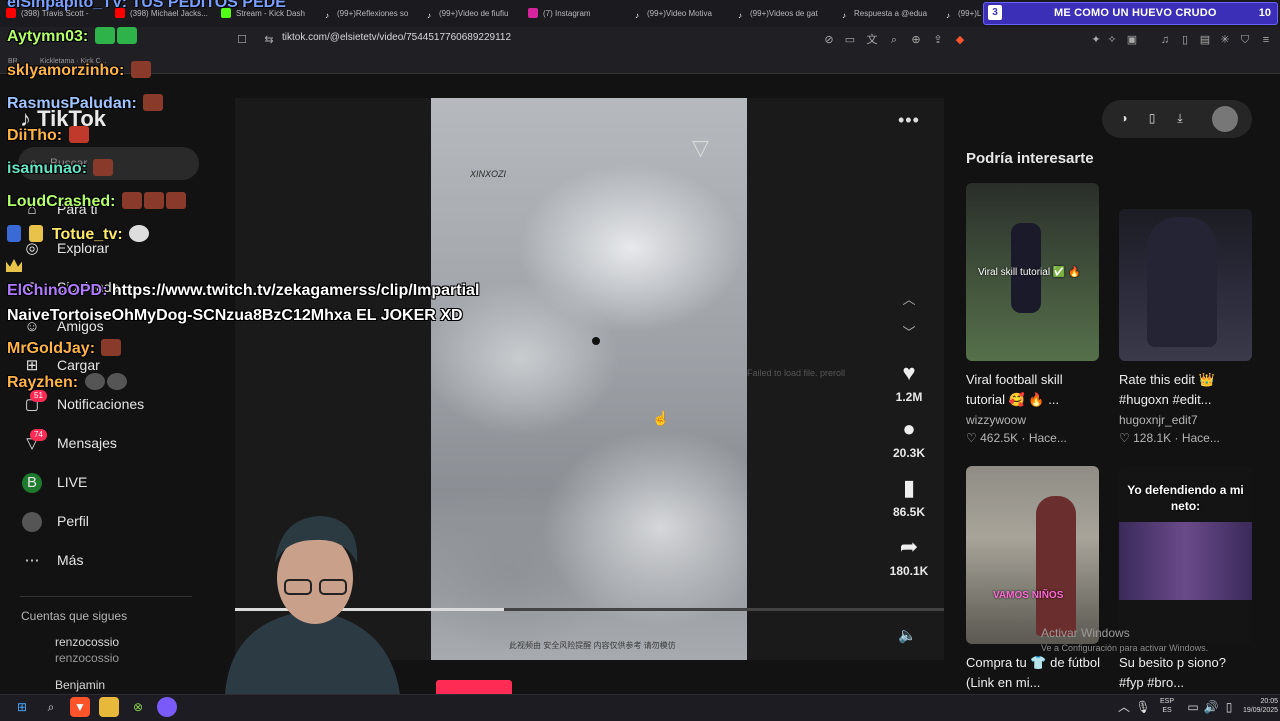 Image resolution: width=1280 pixels, height=721 pixels. What do you see at coordinates (80, 685) in the screenshot?
I see `following-account-name: Benjamin` at bounding box center [80, 685].